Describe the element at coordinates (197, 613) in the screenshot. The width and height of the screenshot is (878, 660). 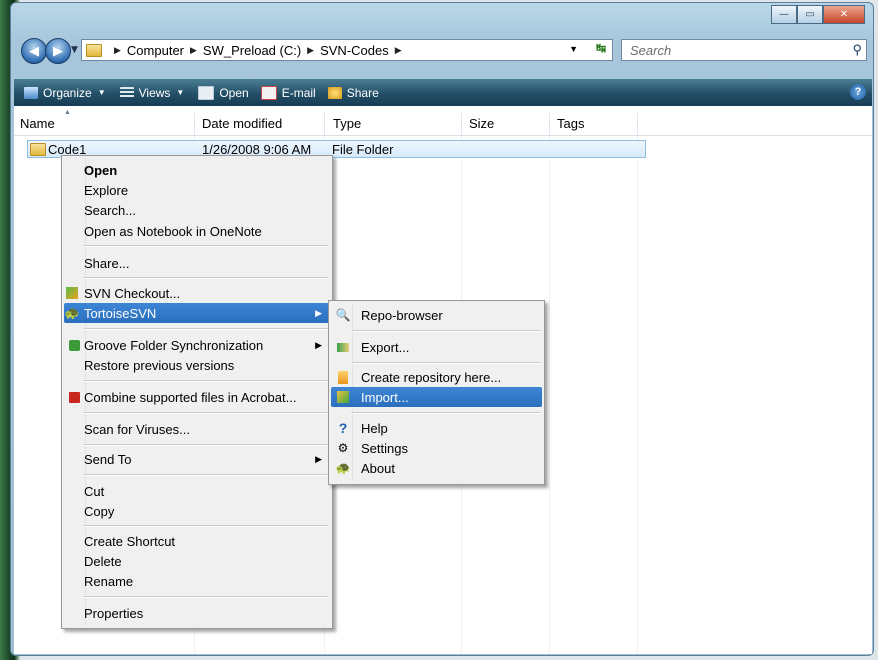
I see `menu-item-properties: Properties` at that location.